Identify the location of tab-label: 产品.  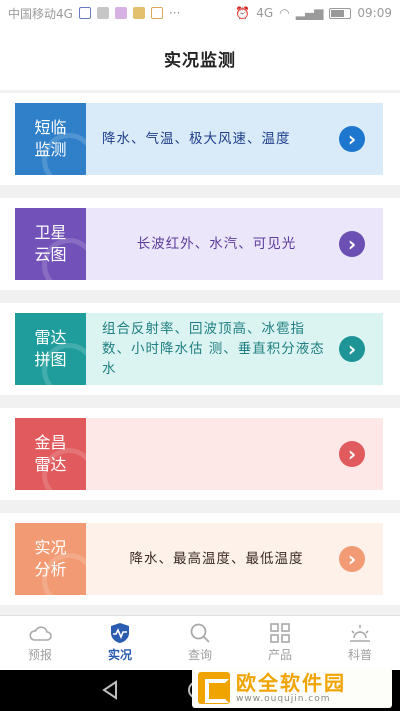
(279, 655).